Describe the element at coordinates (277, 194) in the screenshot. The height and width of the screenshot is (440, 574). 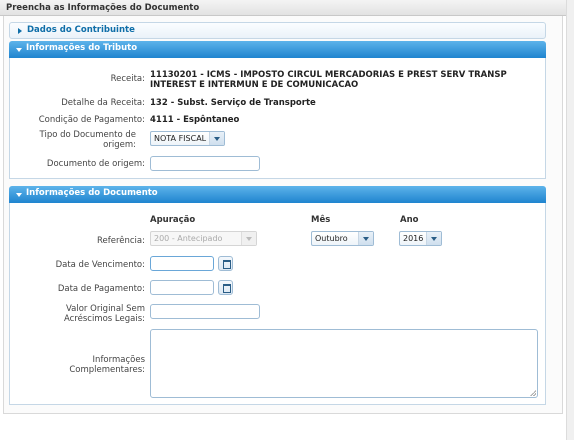
I see `section-informacoes-documento-header: Informações do Documento` at that location.